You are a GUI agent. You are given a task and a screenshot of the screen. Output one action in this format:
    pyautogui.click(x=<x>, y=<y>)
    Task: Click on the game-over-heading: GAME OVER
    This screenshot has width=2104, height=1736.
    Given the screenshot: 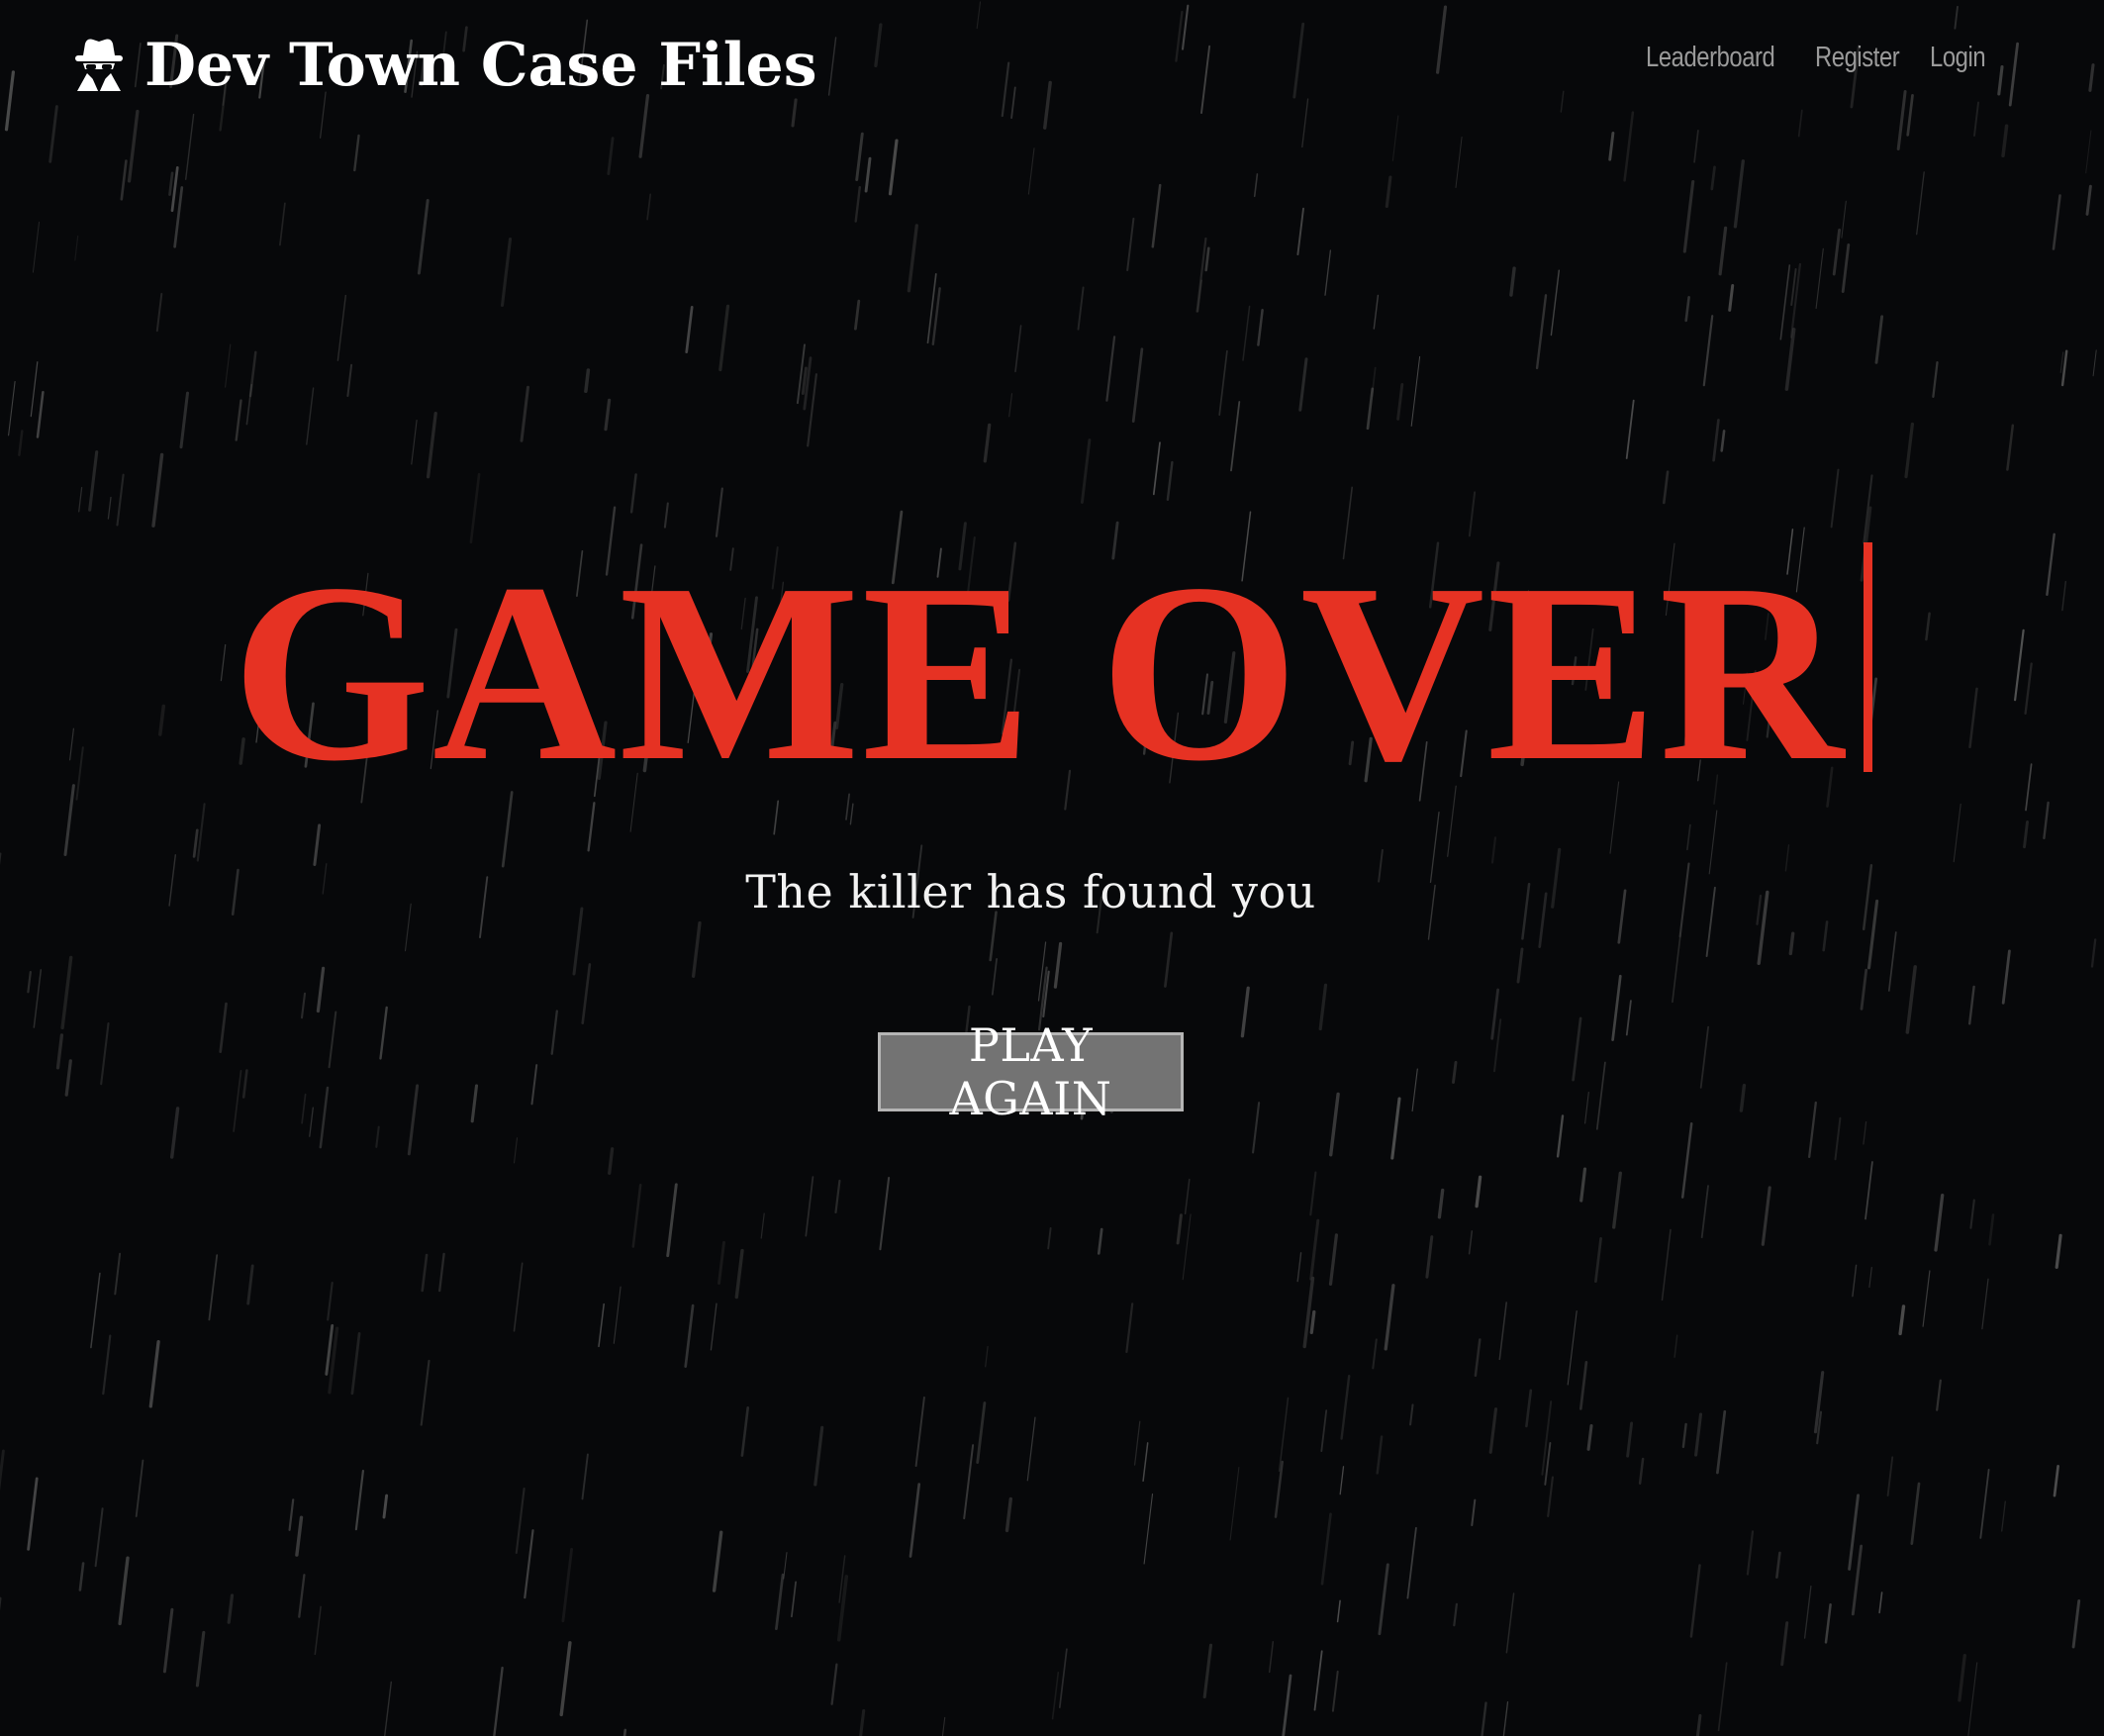 What is the action you would take?
    pyautogui.click(x=1052, y=671)
    